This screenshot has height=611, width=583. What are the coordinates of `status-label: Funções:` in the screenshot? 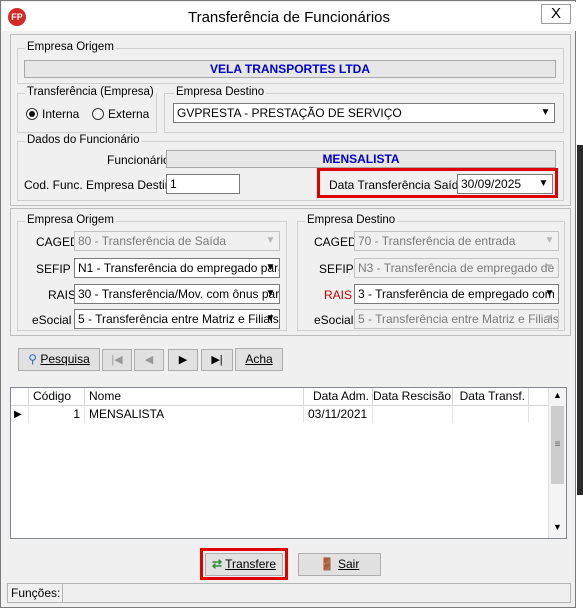 It's located at (36, 593).